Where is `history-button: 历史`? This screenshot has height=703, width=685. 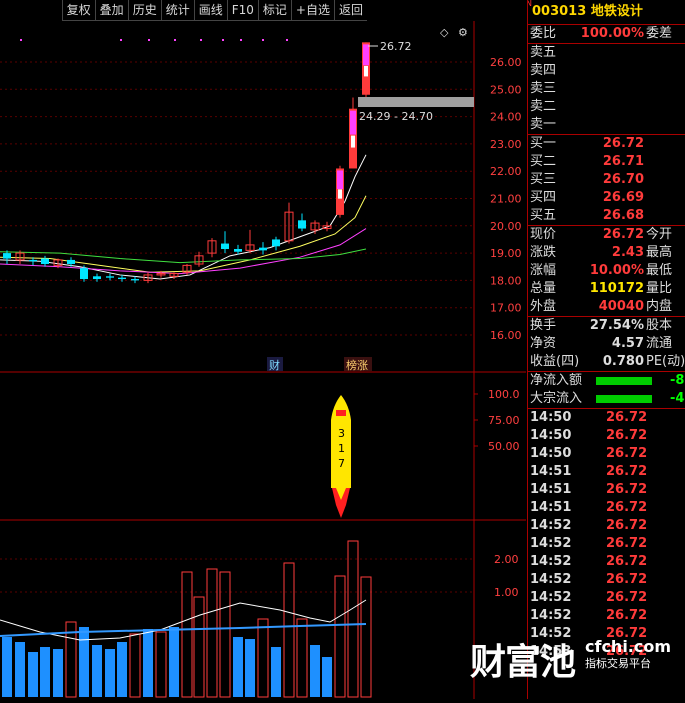 history-button: 历史 is located at coordinates (144, 10).